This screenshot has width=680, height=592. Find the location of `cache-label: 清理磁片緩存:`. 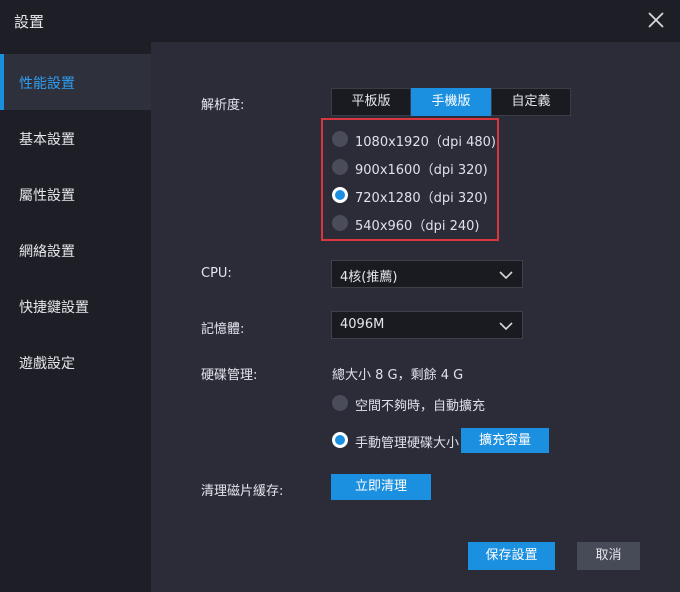

cache-label: 清理磁片緩存: is located at coordinates (242, 491).